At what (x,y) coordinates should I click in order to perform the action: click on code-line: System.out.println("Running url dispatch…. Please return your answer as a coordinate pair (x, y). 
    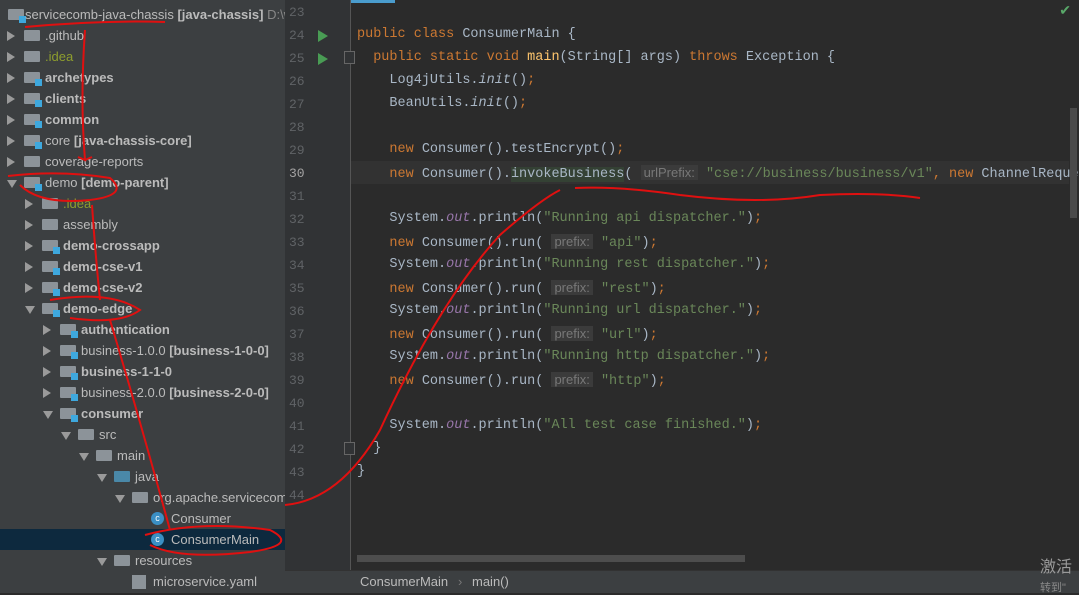
    Looking at the image, I should click on (559, 310).